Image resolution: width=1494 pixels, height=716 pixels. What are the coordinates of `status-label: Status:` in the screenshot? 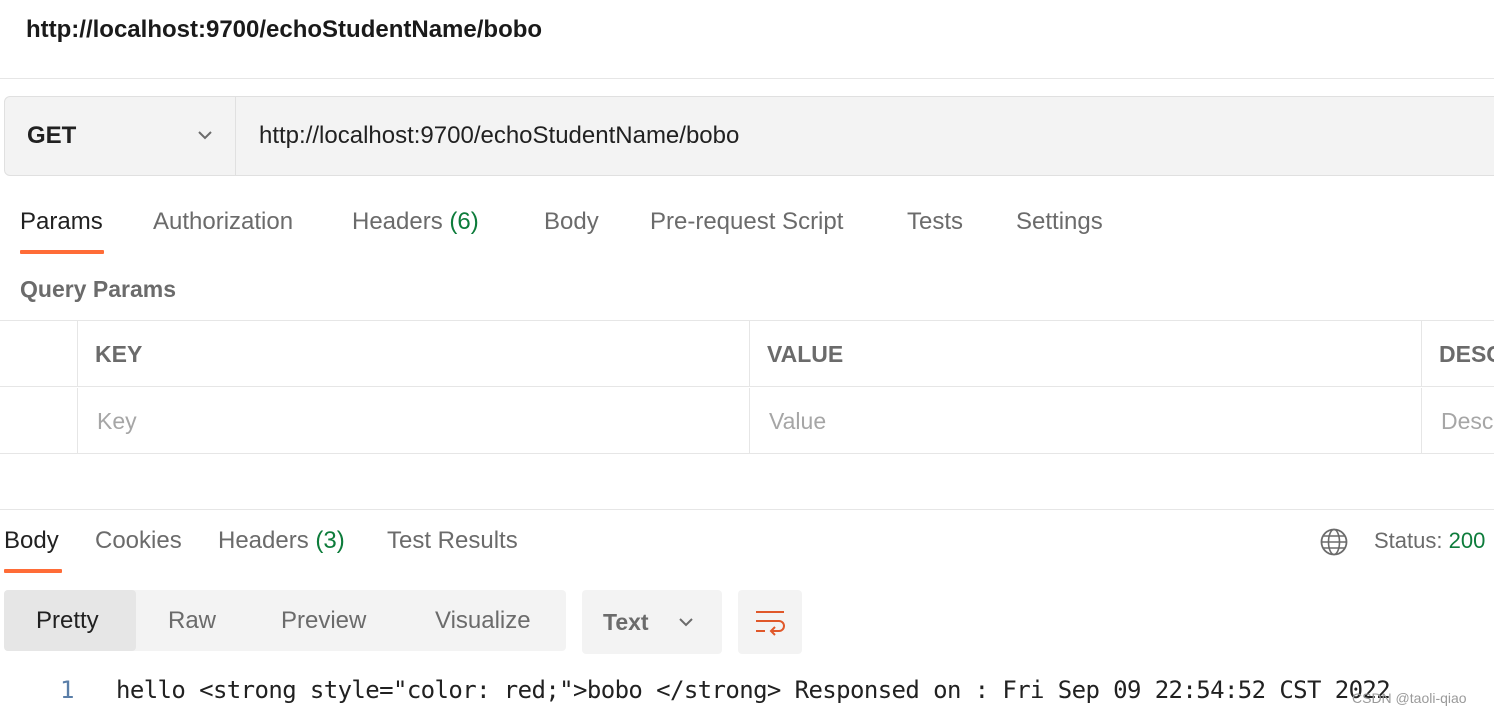 It's located at (1408, 540).